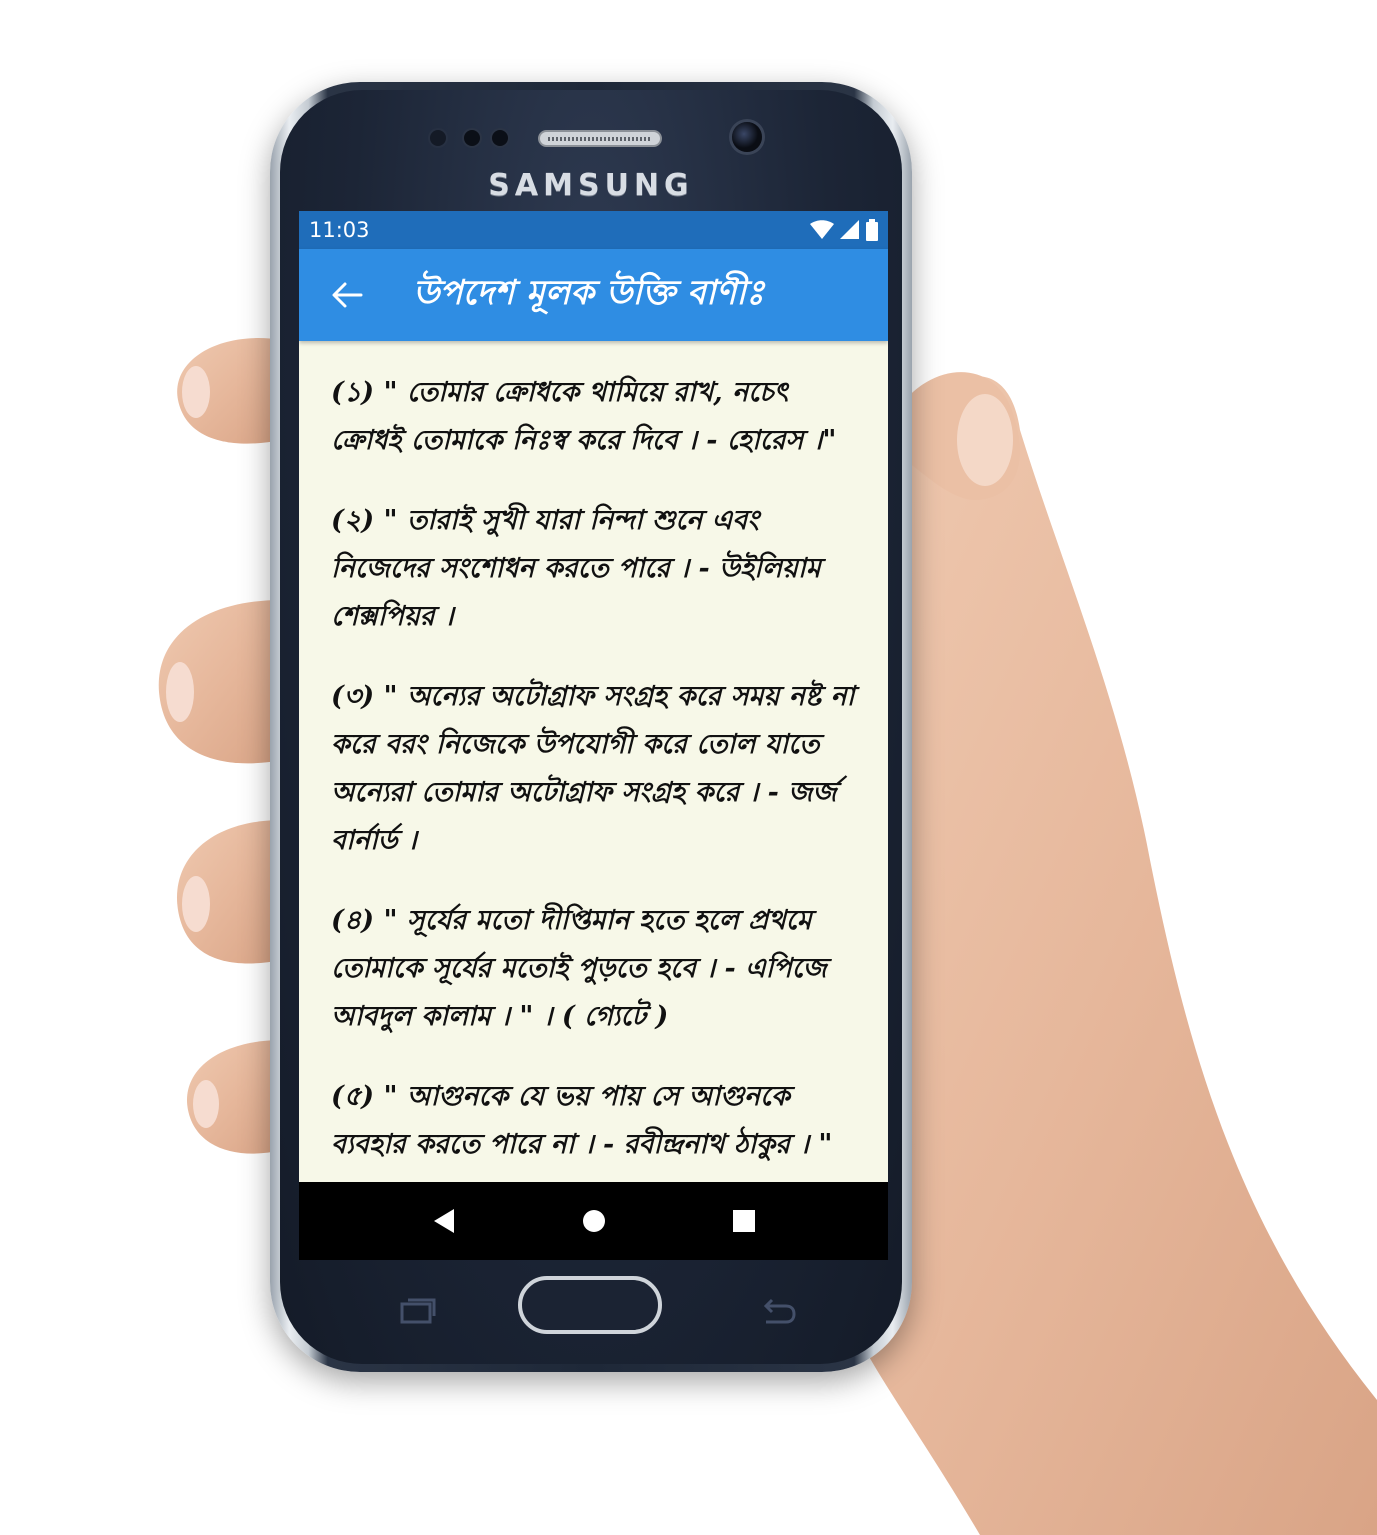 The image size is (1377, 1535). I want to click on back-hardware-icon, so click(778, 1315).